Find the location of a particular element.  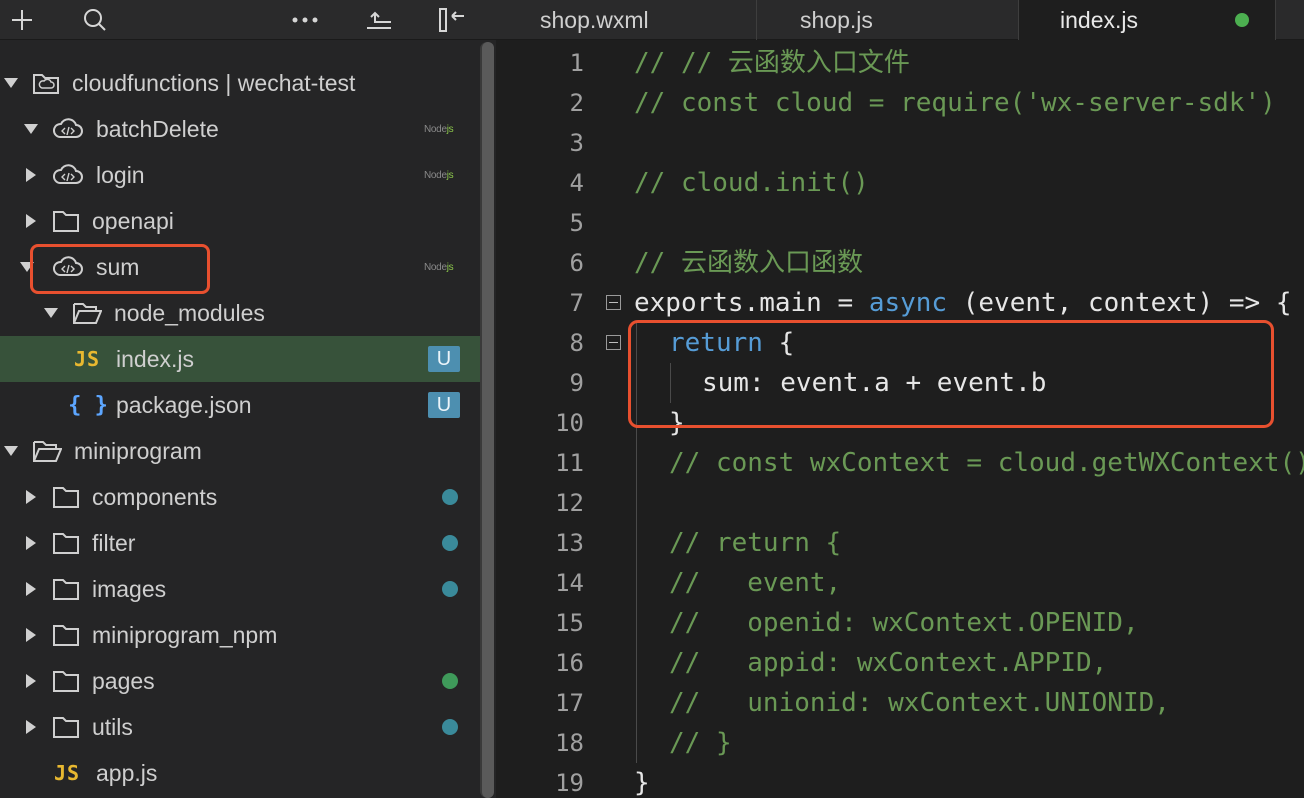

tree-item-label: miniprogram_npm is located at coordinates (185, 634).